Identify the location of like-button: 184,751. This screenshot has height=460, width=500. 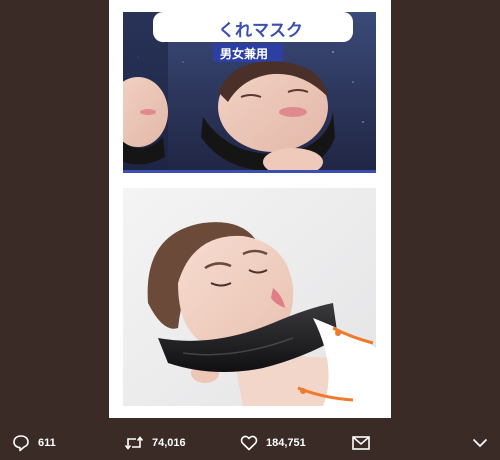
(273, 442).